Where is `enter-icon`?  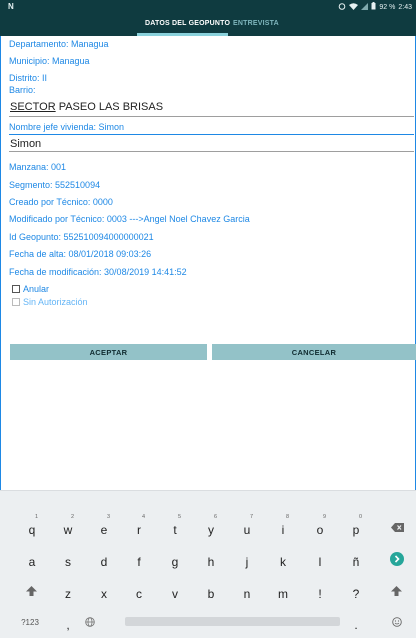
enter-icon is located at coordinates (397, 559).